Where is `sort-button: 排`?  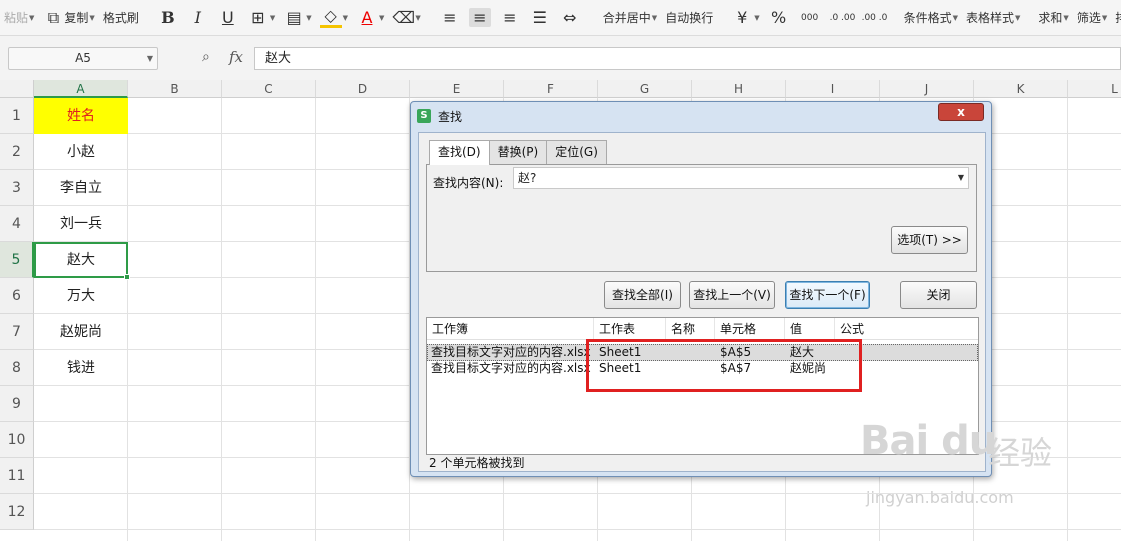 sort-button: 排 is located at coordinates (1116, 18).